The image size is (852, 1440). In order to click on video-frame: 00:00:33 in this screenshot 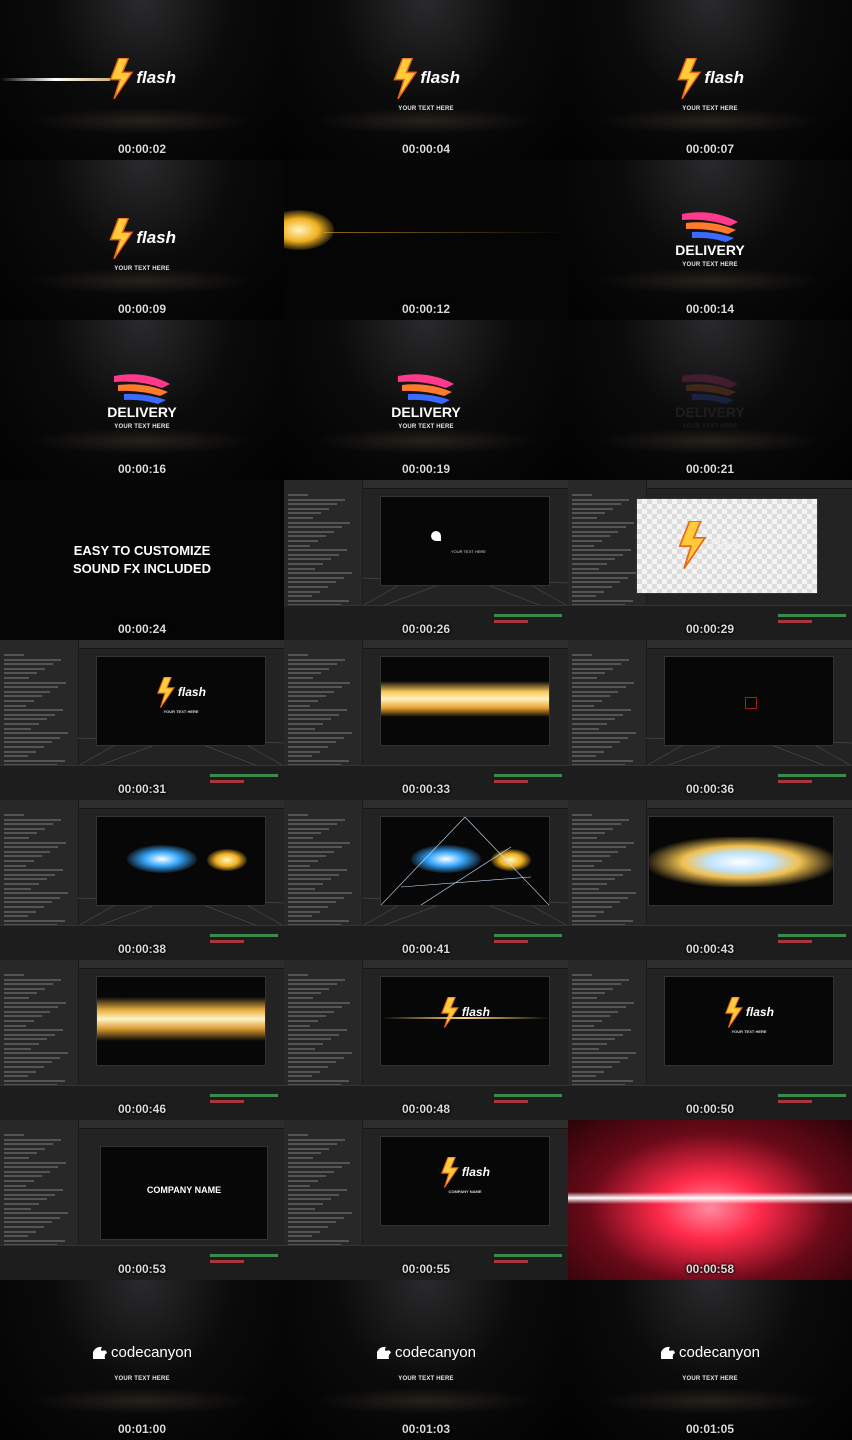, I will do `click(426, 720)`.